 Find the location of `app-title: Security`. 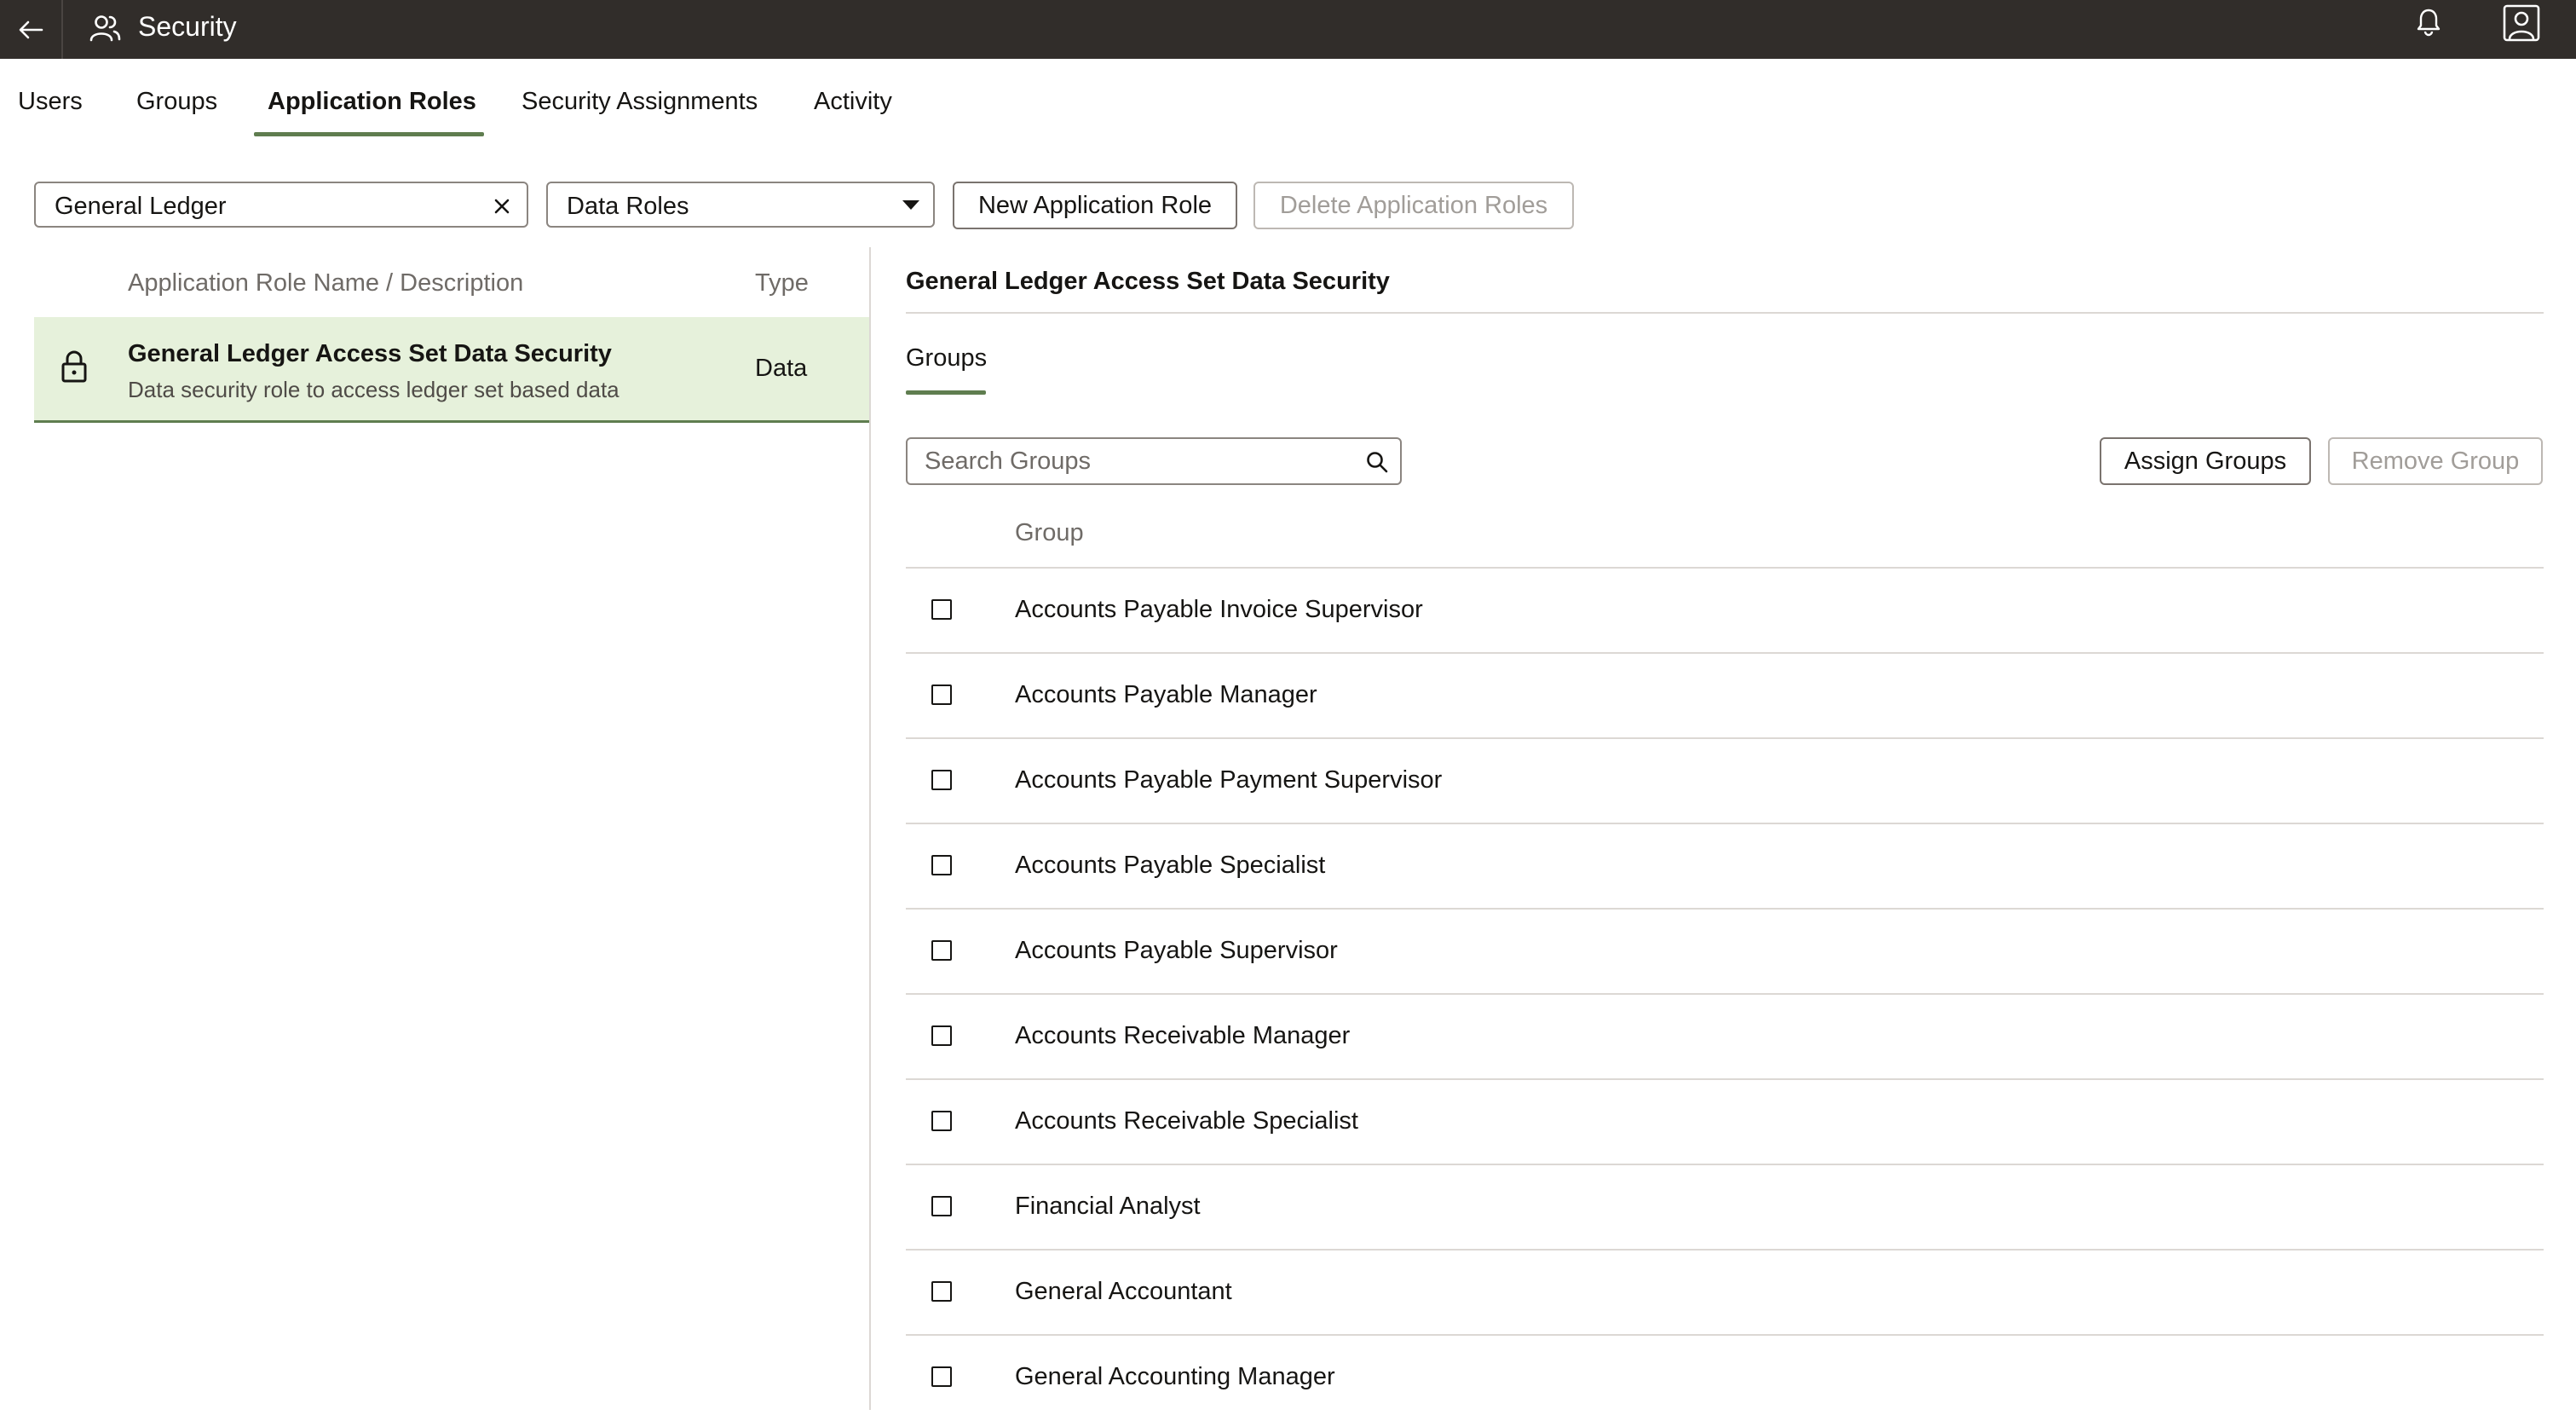

app-title: Security is located at coordinates (187, 26).